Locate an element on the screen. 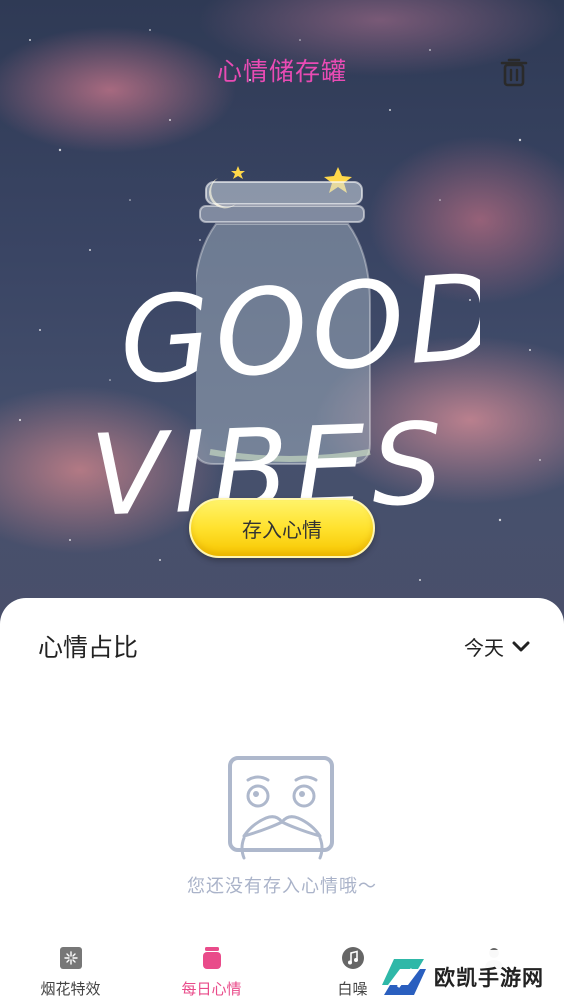 The width and height of the screenshot is (564, 1004). period-dropdown: 今天 is located at coordinates (497, 646).